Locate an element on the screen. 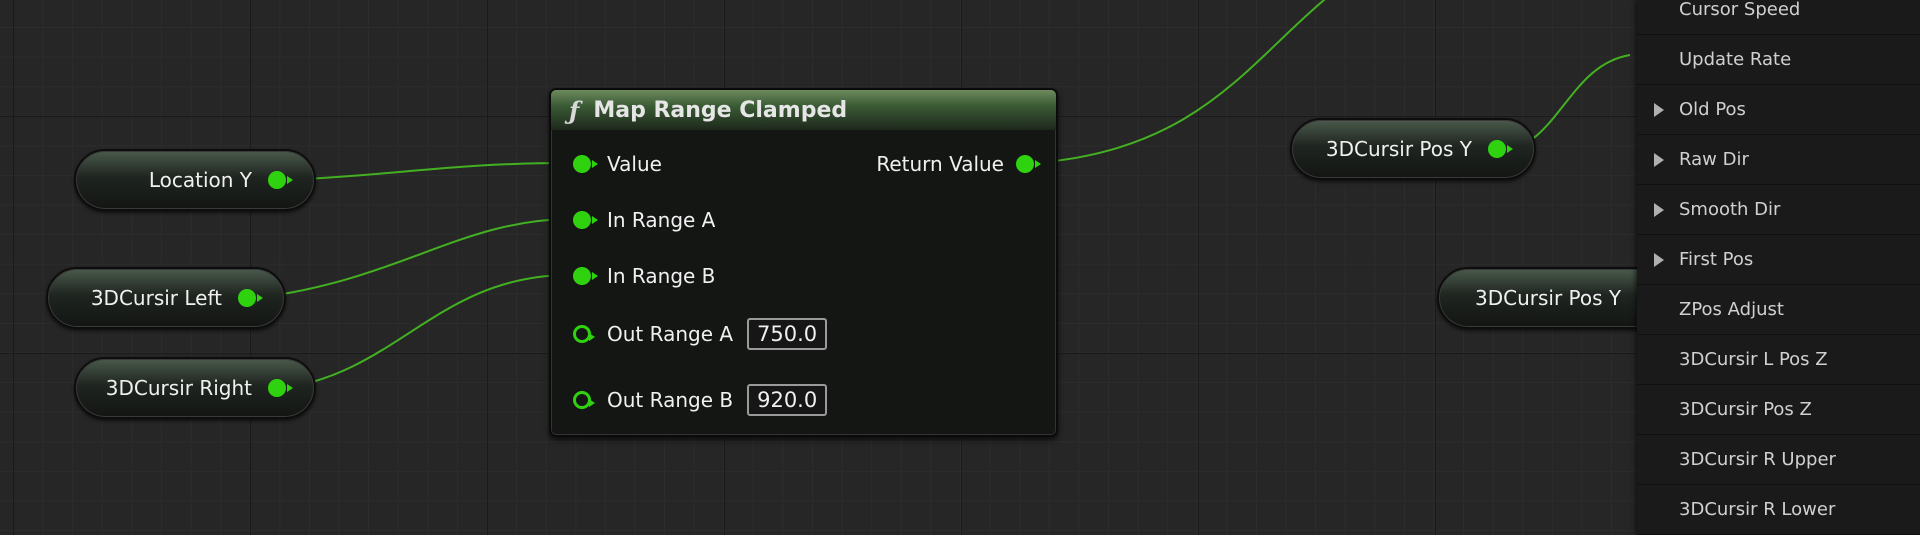 The width and height of the screenshot is (1920, 535). return-value-label: Return Value is located at coordinates (940, 164).